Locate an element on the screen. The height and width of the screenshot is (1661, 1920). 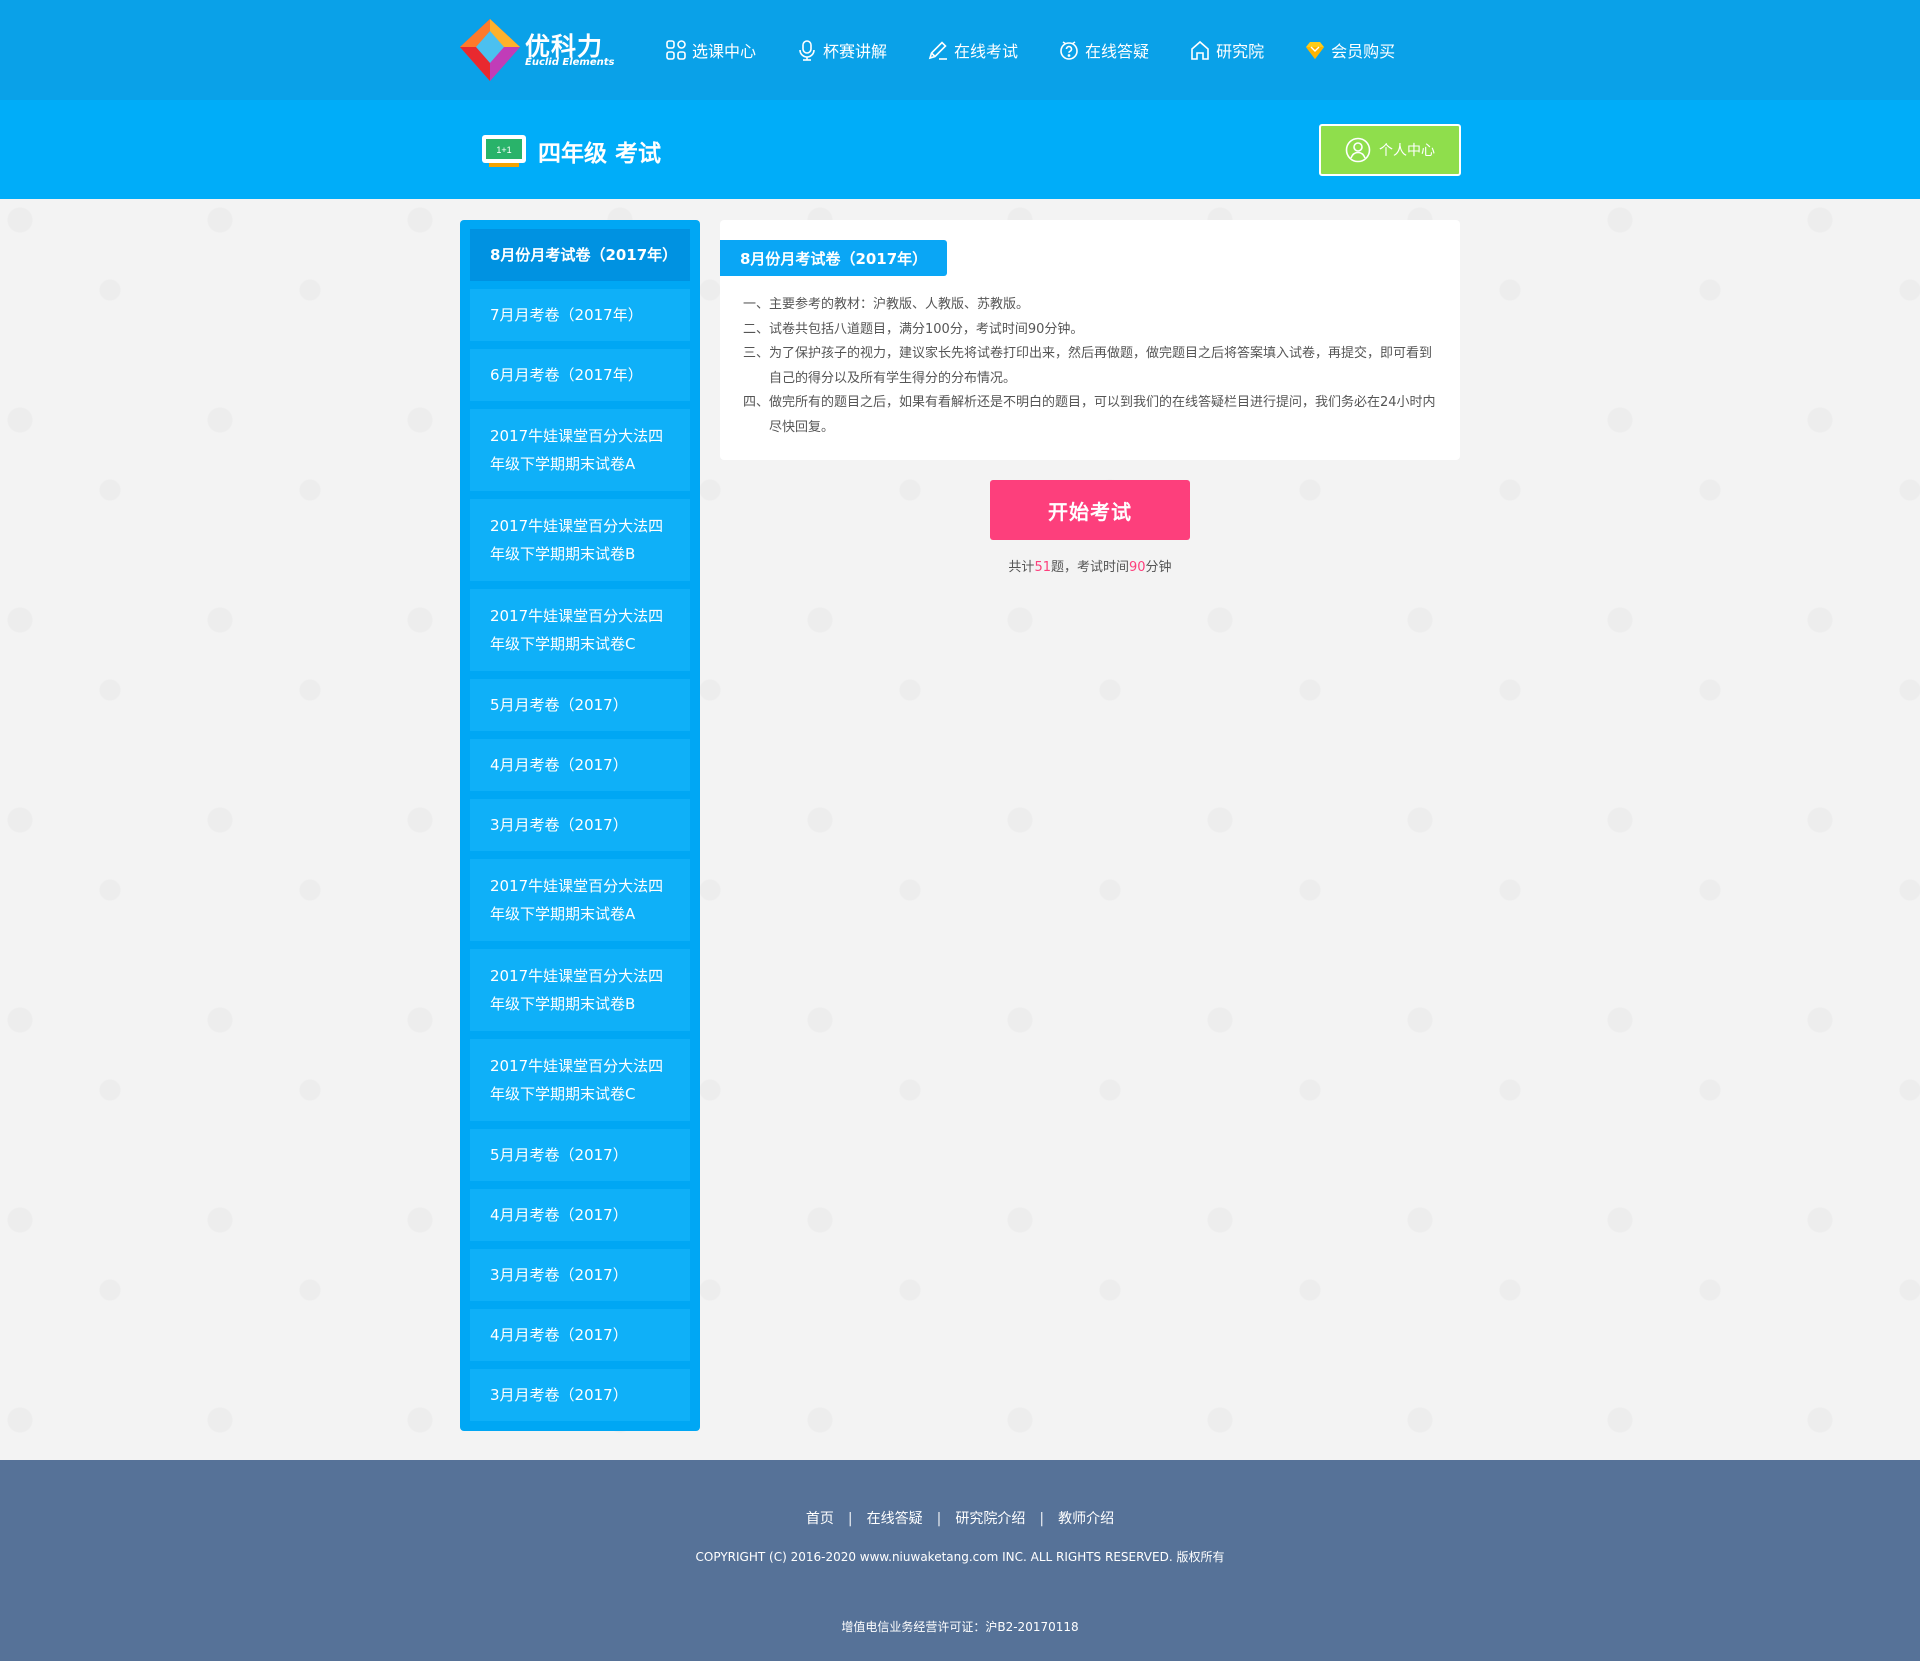
main-nav: 选课中心 杯赛讲解 在线考试 在线答疑 研究院 会员购买 is located at coordinates (1050, 50).